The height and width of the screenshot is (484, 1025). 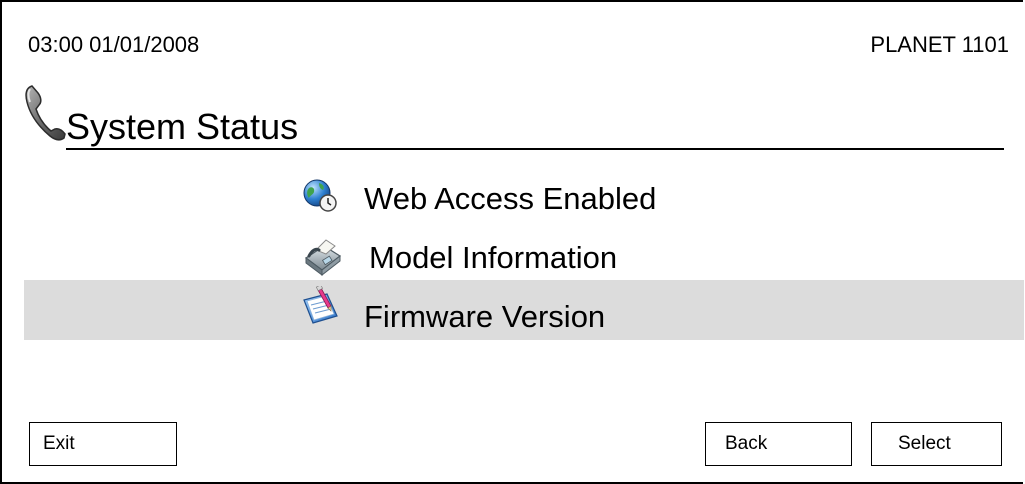 I want to click on exit-button-label: Exit, so click(x=59, y=443).